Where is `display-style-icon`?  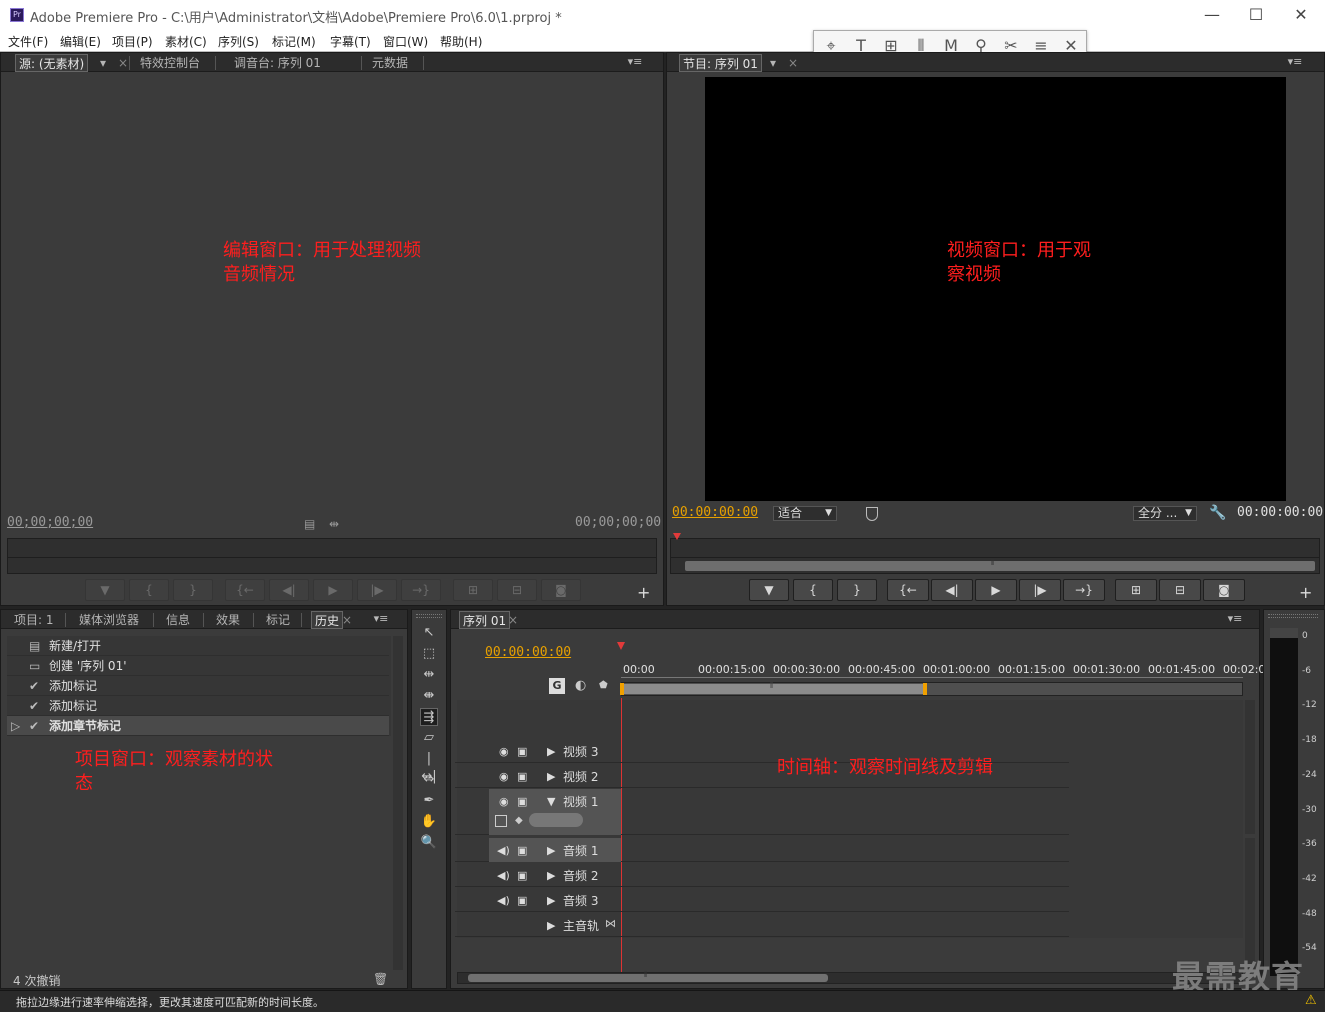
display-style-icon is located at coordinates (501, 821).